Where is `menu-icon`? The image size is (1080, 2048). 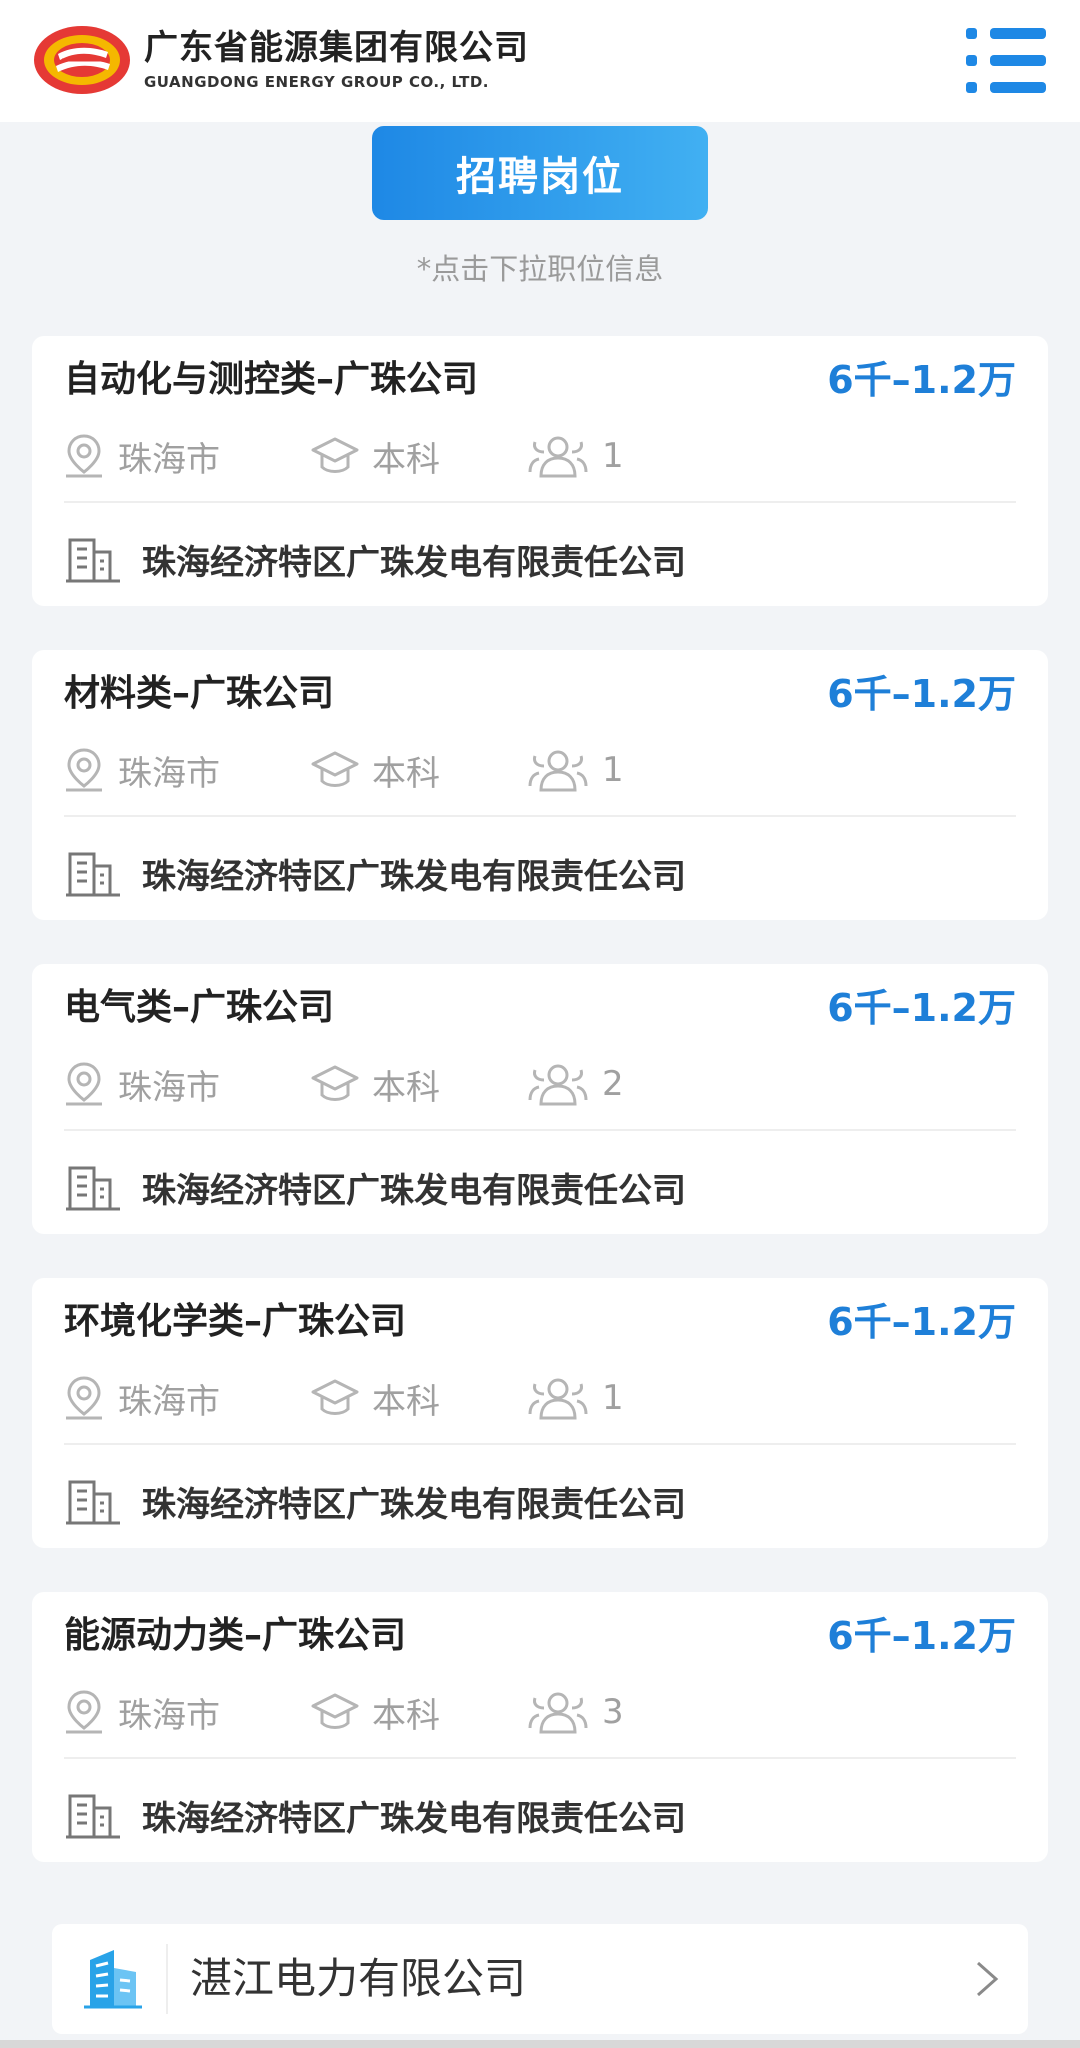
menu-icon is located at coordinates (971, 33).